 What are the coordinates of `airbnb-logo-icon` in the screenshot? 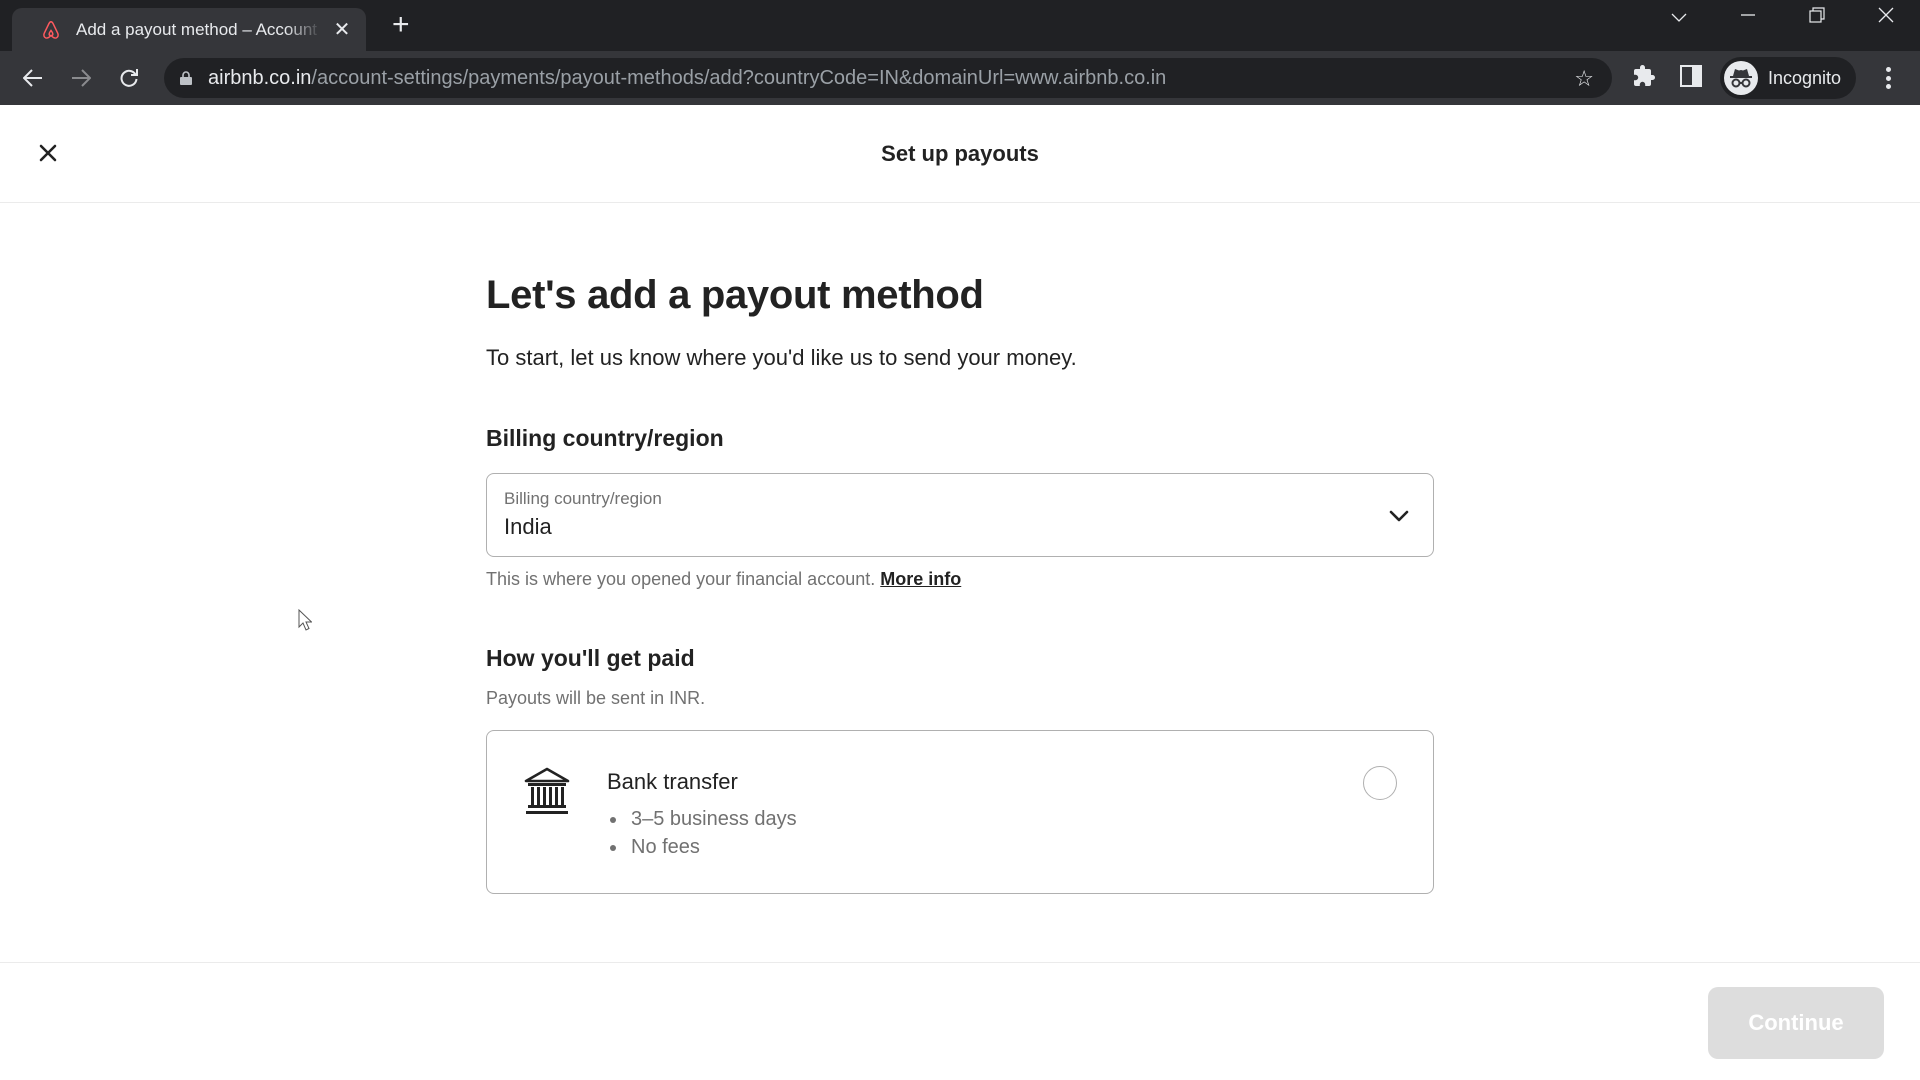 It's located at (51, 29).